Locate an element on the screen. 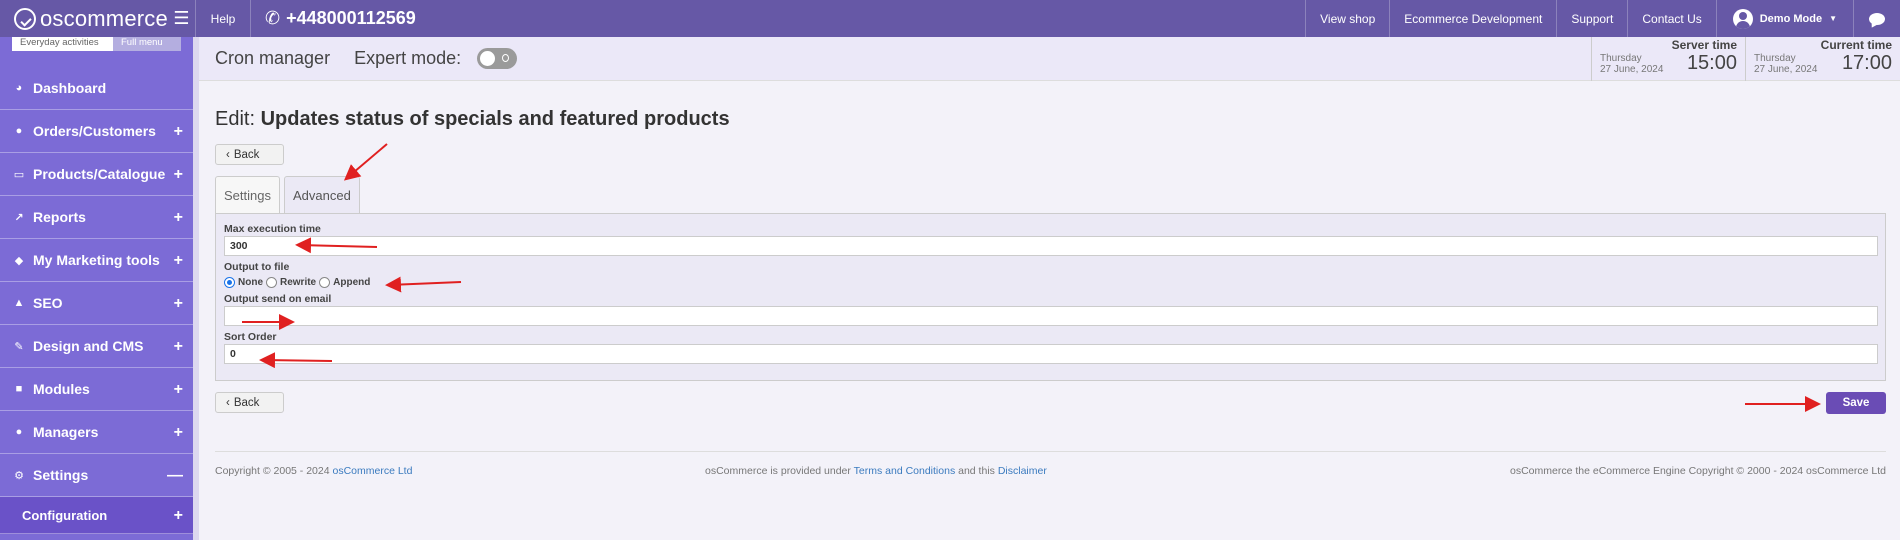 This screenshot has width=1900, height=540. tab-settings: Settings is located at coordinates (247, 194).